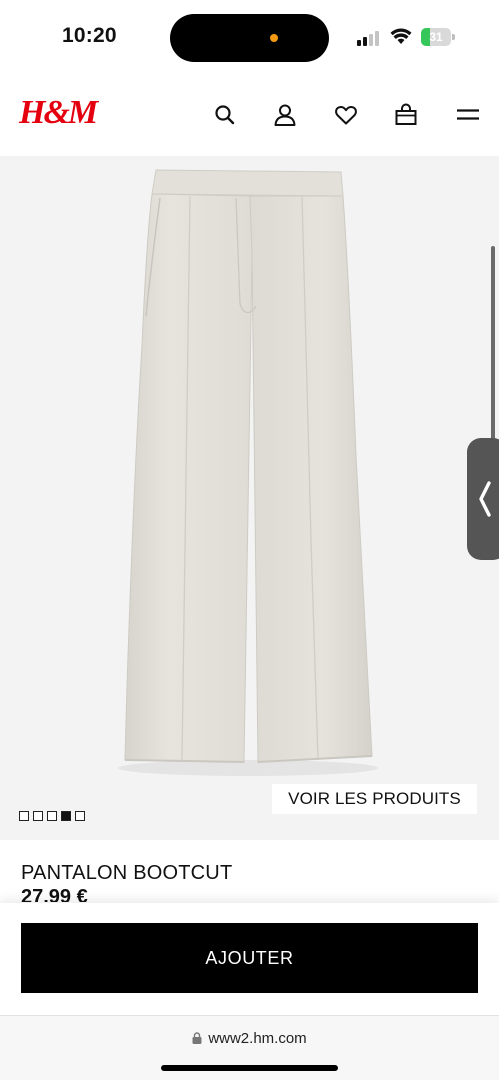 This screenshot has width=499, height=1080. What do you see at coordinates (58, 113) in the screenshot?
I see `hm-logo: H&M` at bounding box center [58, 113].